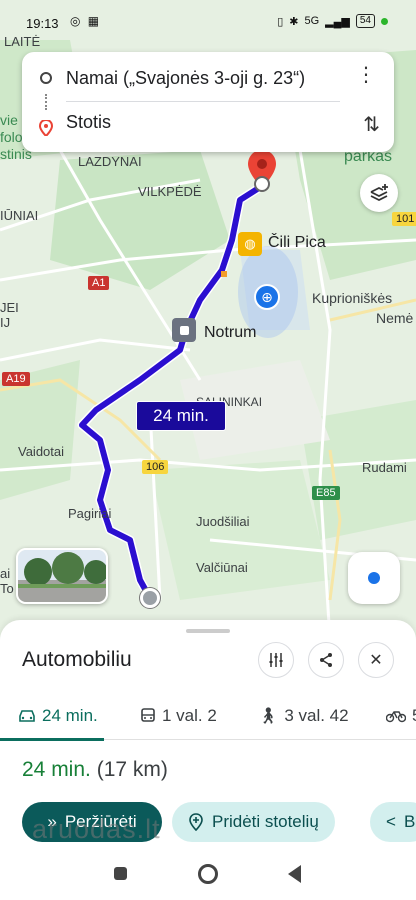 This screenshot has width=416, height=900. I want to click on map-label-vilkpede: VILKPĖDĖ, so click(170, 191).